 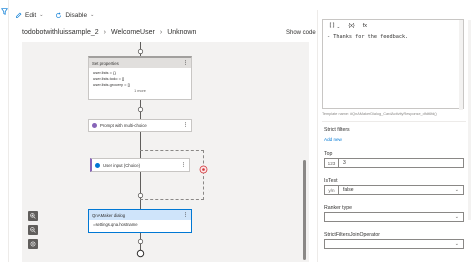 I want to click on breadcrumb-item: Unknown, so click(x=181, y=32).